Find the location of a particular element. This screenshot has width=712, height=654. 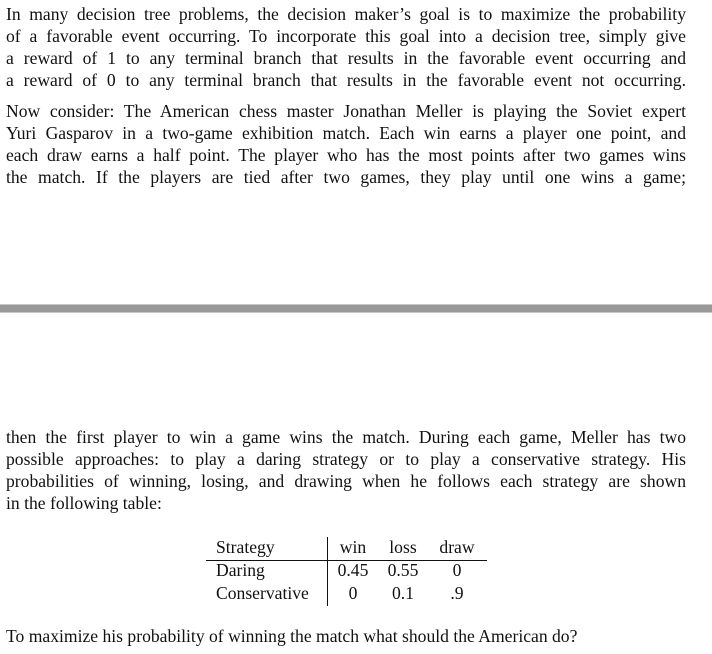

row-daring-label: Daring is located at coordinates (240, 570).